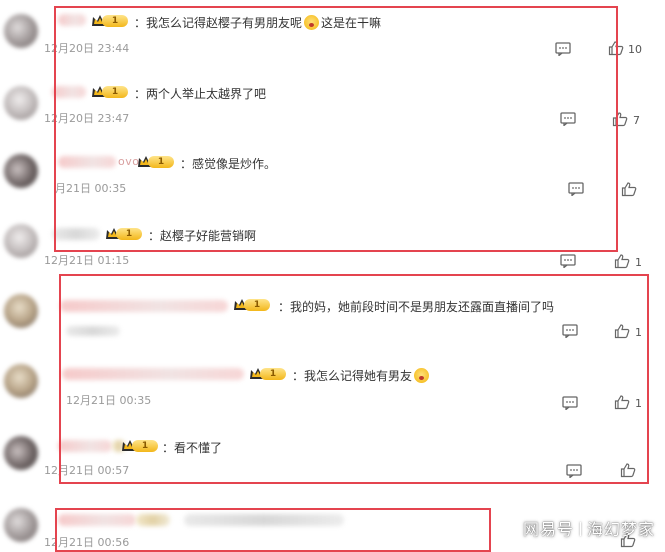  I want to click on comment-text-main: ：我怎么记得赵樱子有男朋友呢, so click(218, 23).